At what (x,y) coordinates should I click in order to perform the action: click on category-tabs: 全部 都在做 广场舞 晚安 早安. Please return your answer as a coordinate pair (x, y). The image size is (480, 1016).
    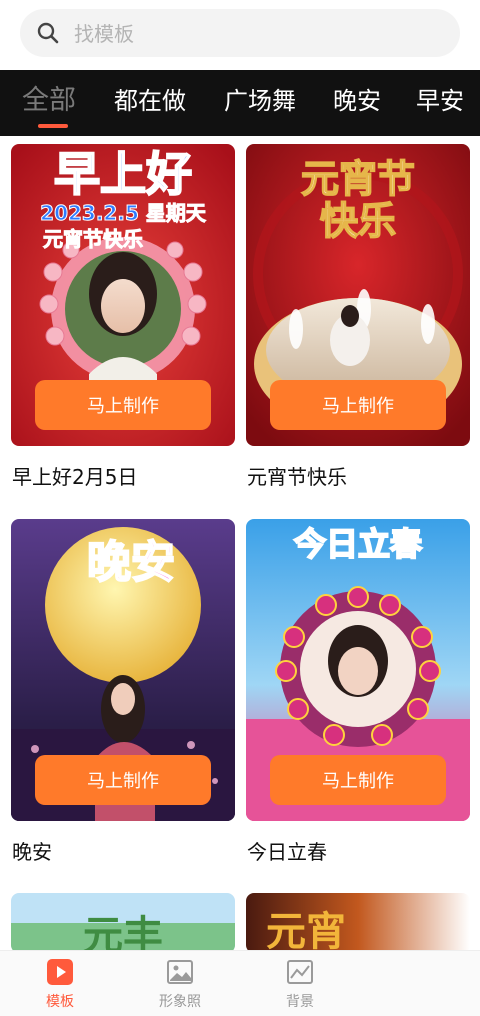
    Looking at the image, I should click on (240, 103).